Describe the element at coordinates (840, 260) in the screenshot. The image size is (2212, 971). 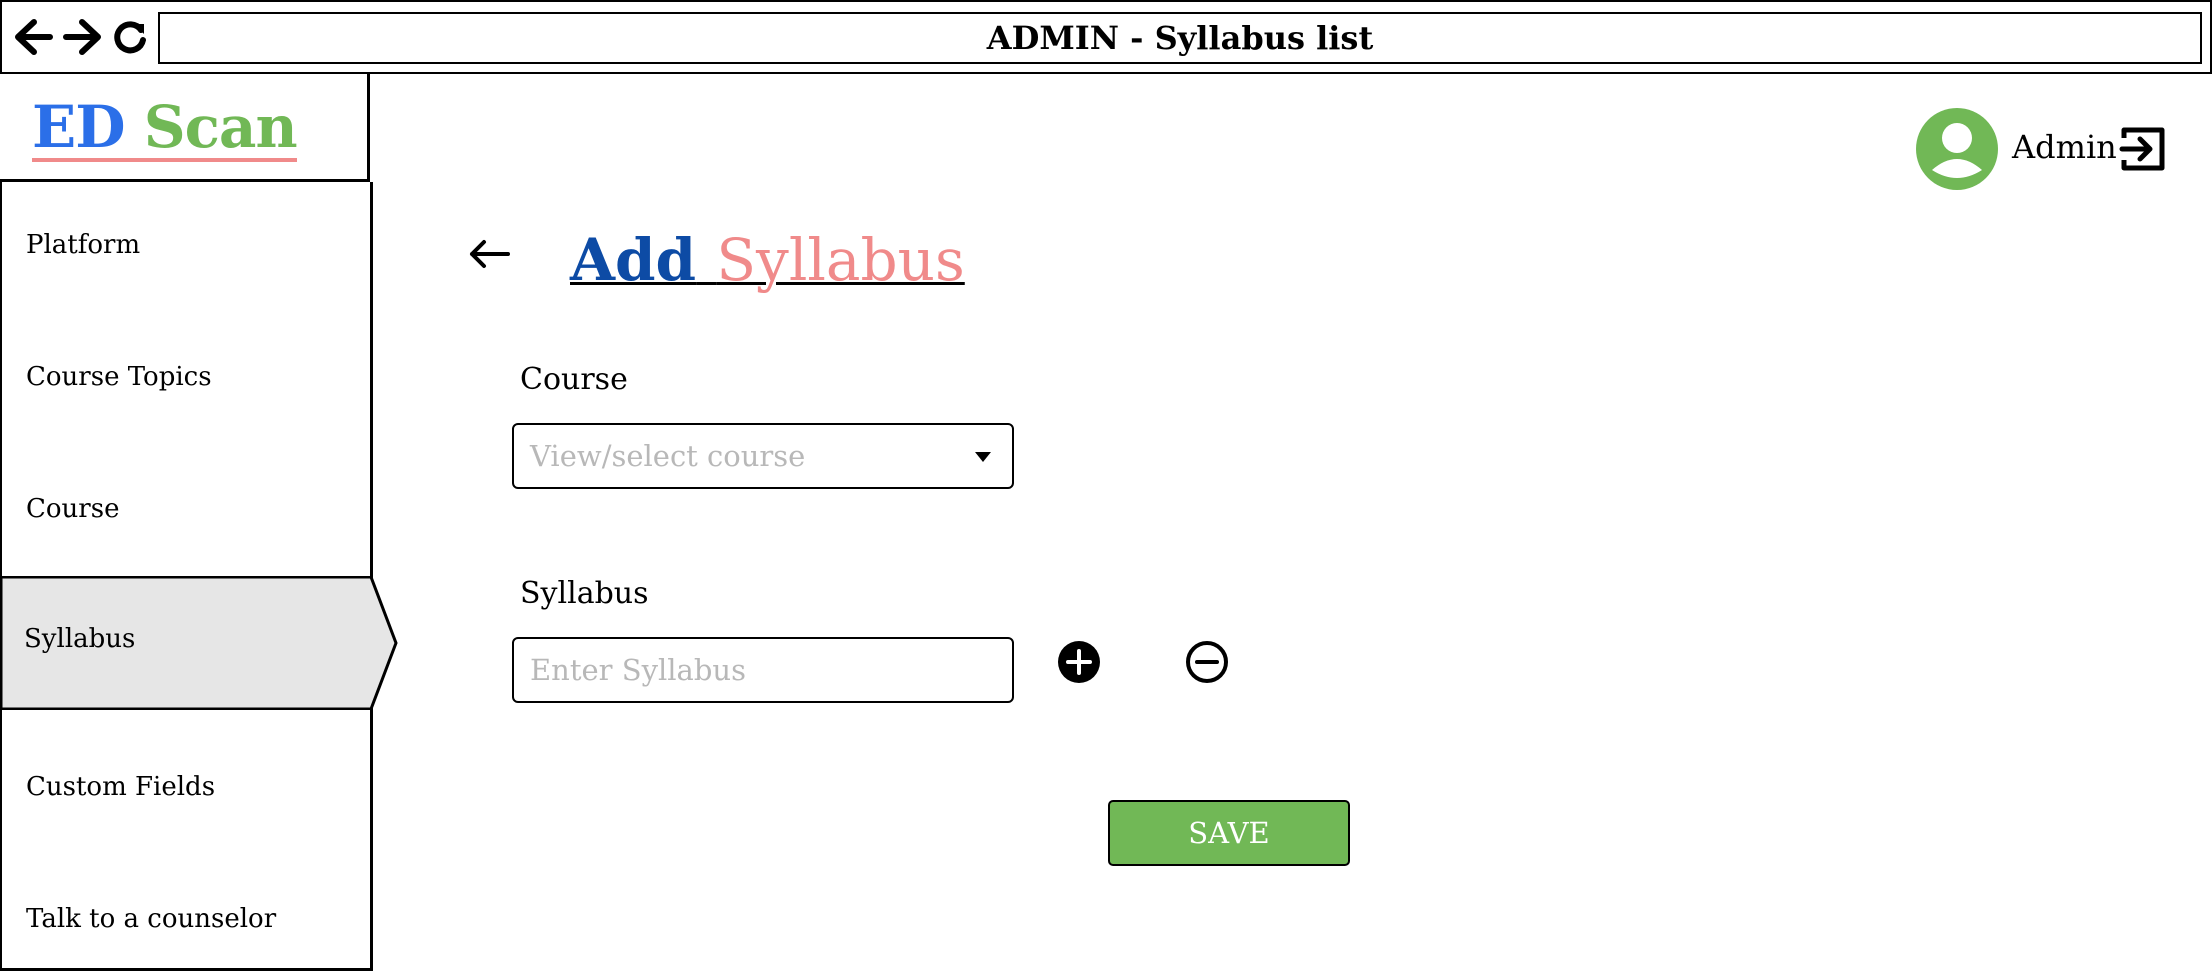
I see `page-title-syllabus: Syllabus` at that location.